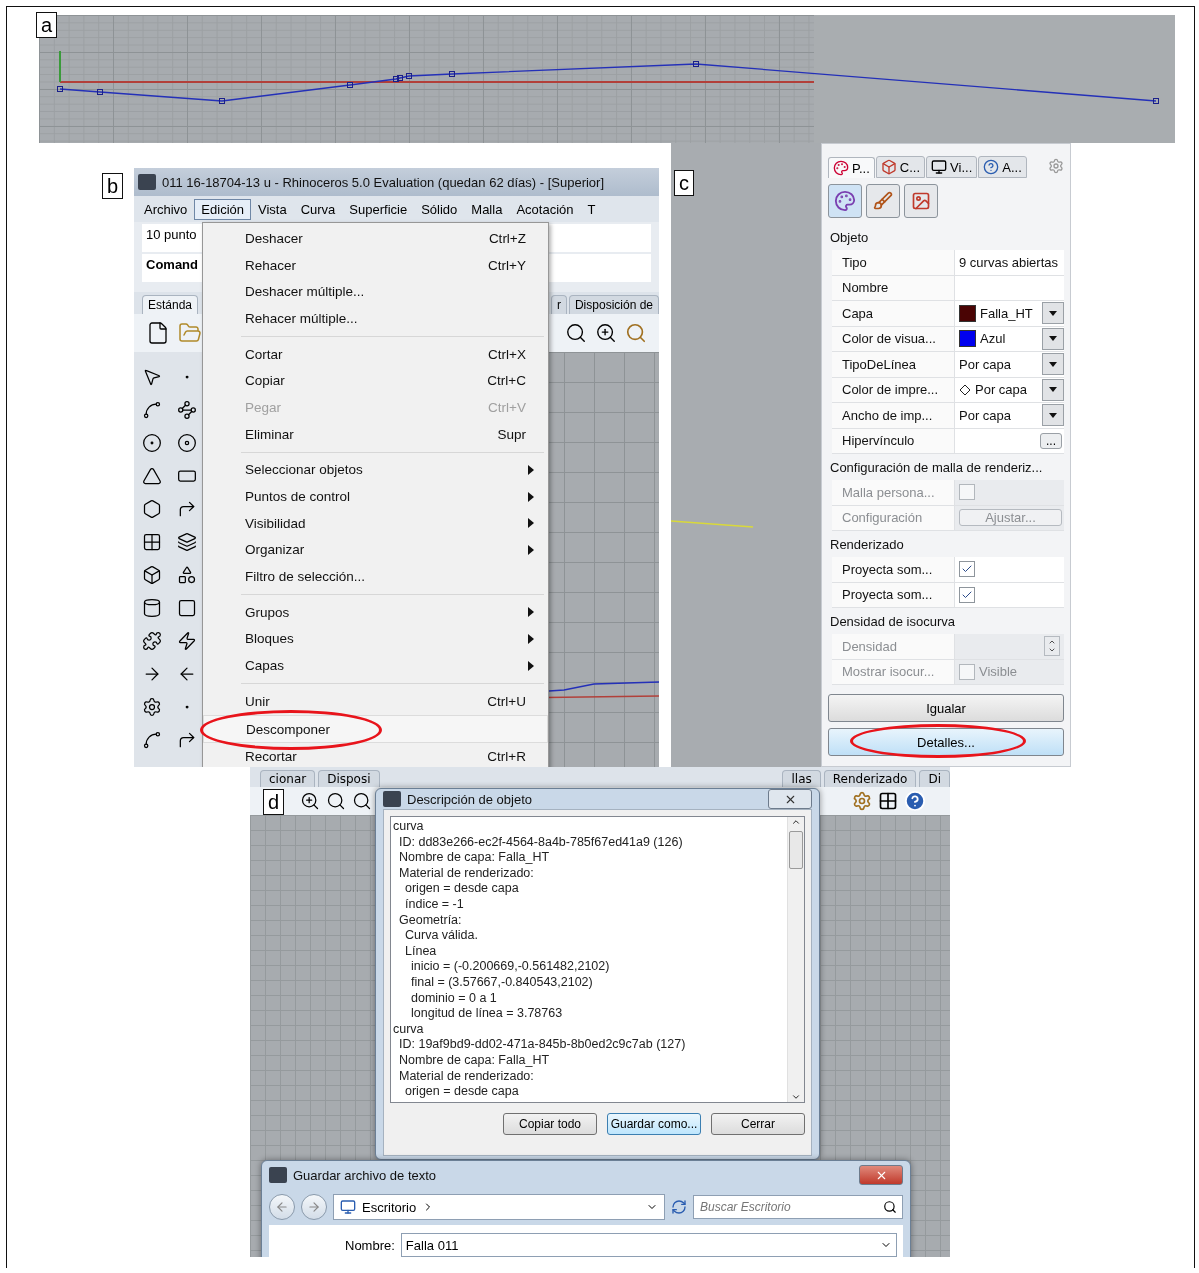  What do you see at coordinates (795, 959) in the screenshot?
I see `scrollbar` at bounding box center [795, 959].